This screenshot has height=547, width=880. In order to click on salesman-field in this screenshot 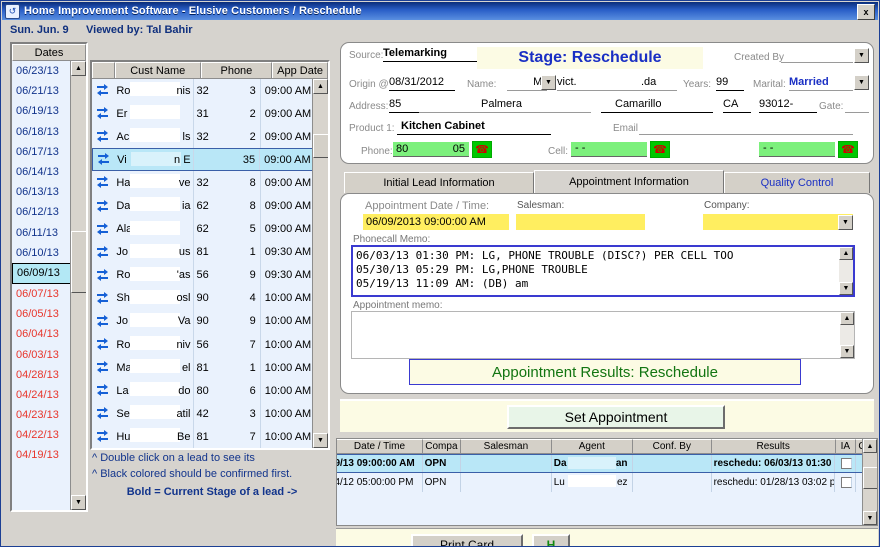, I will do `click(580, 222)`.